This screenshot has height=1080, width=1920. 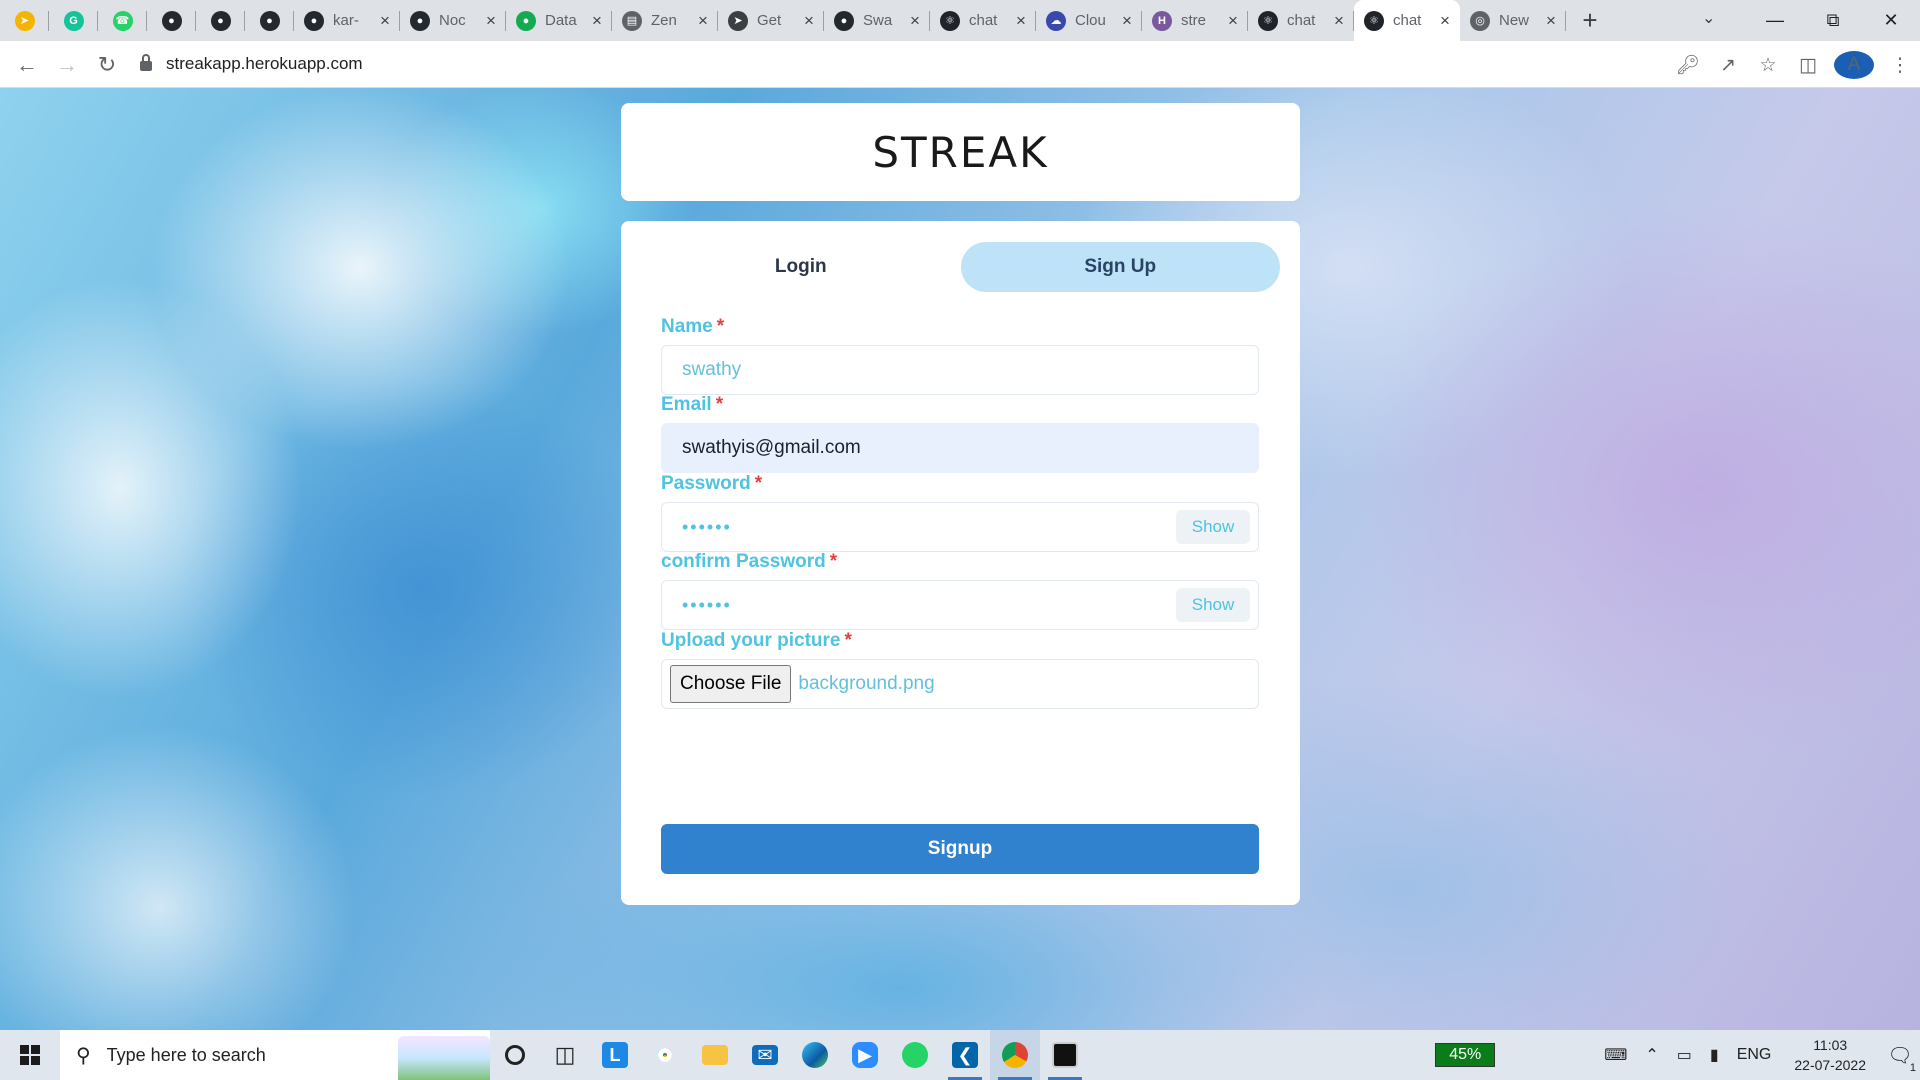 What do you see at coordinates (665, 1055) in the screenshot?
I see `chrome-icon` at bounding box center [665, 1055].